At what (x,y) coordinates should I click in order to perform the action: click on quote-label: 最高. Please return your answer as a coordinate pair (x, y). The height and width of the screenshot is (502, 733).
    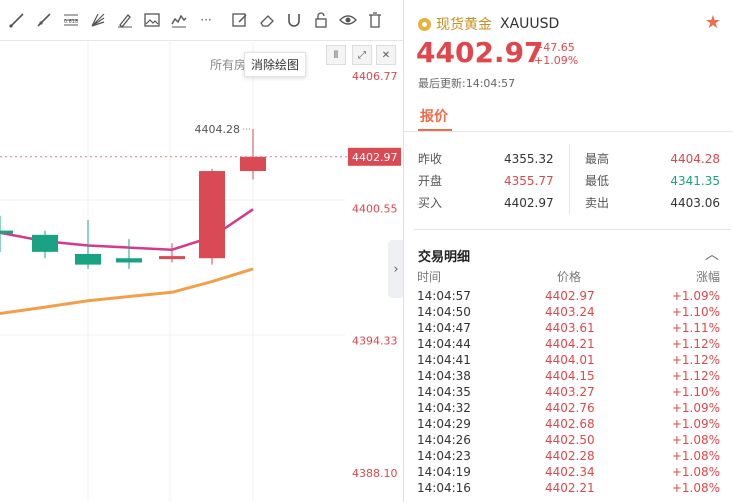
    Looking at the image, I should click on (597, 159).